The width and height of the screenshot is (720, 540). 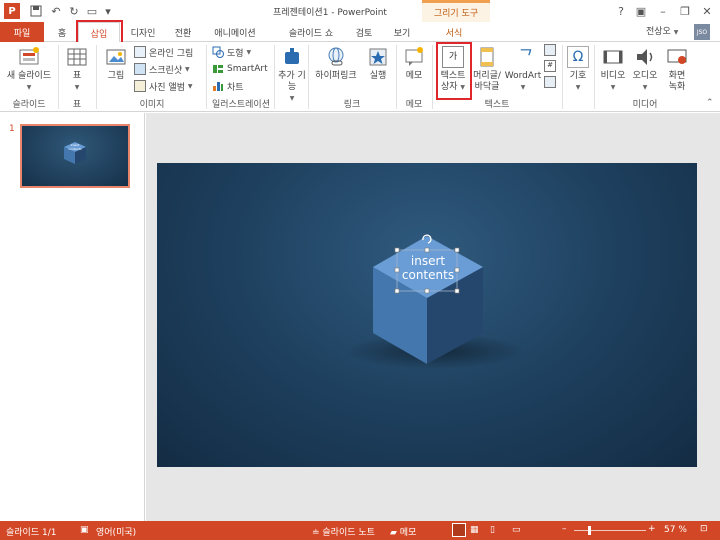 I want to click on slideshow-view-icon: ▭, so click(x=516, y=530).